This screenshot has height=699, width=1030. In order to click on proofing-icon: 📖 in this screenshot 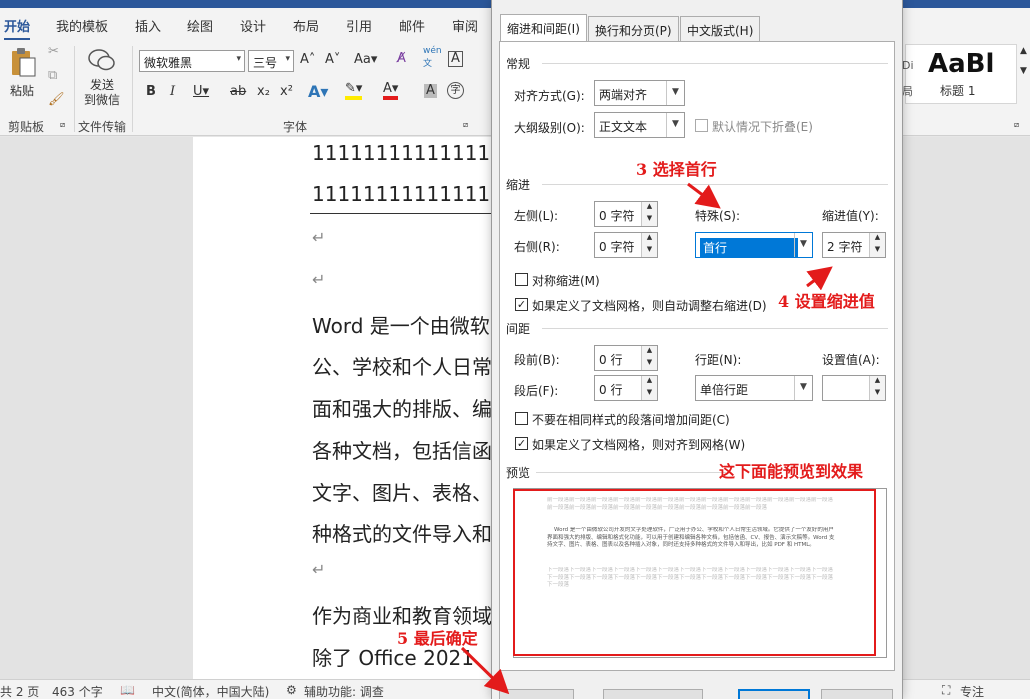, I will do `click(127, 690)`.